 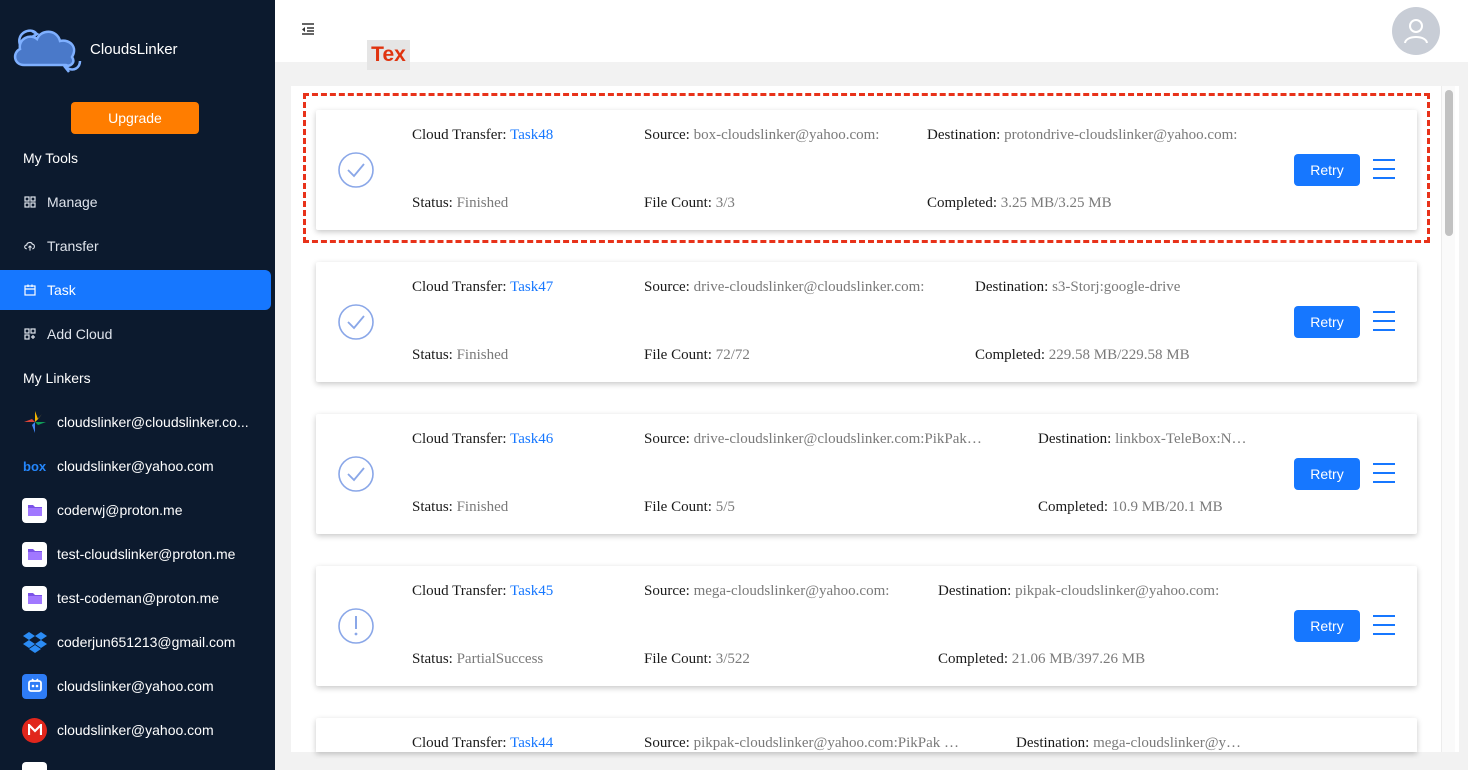 I want to click on scrollbar, so click(x=1448, y=419).